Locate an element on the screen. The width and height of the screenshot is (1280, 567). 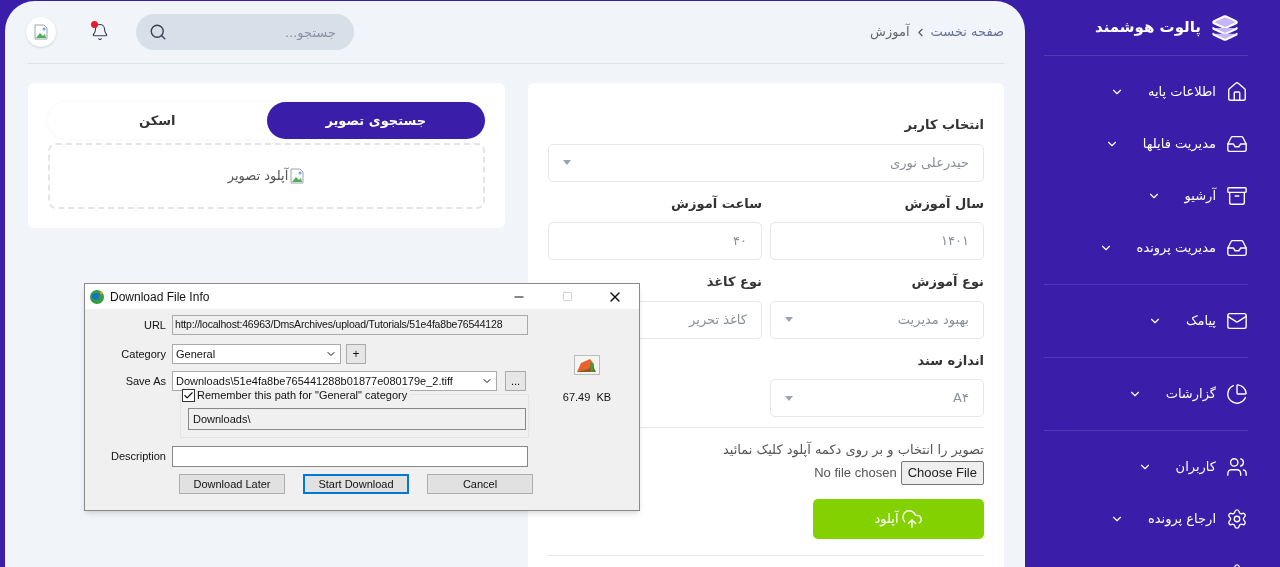
file-thumbnail-icon is located at coordinates (587, 365).